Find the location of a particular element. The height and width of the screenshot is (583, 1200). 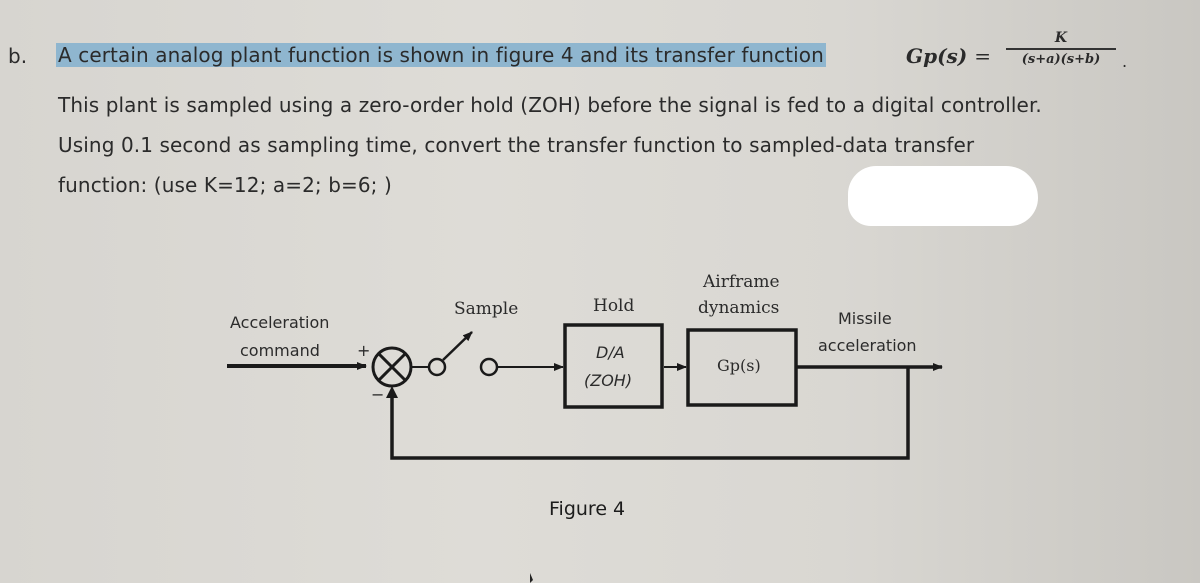

feedback-arrowhead-icon is located at coordinates (392, 392).